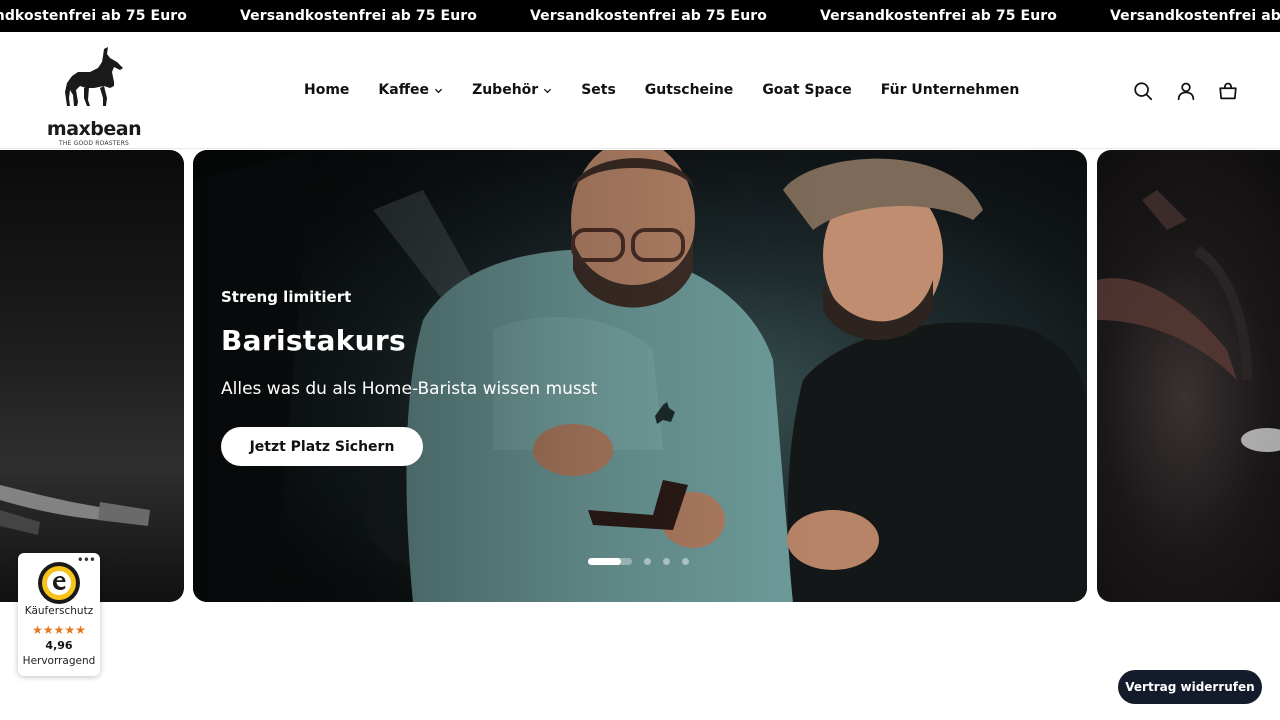 The image size is (1280, 720). I want to click on carousel-pagination, so click(638, 561).